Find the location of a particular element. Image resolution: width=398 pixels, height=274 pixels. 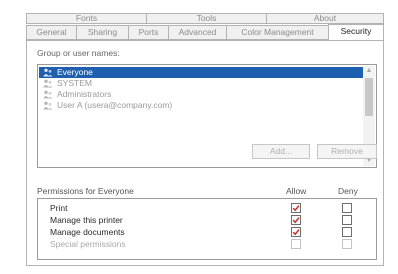

chevron-up-icon: ▲ is located at coordinates (369, 71).